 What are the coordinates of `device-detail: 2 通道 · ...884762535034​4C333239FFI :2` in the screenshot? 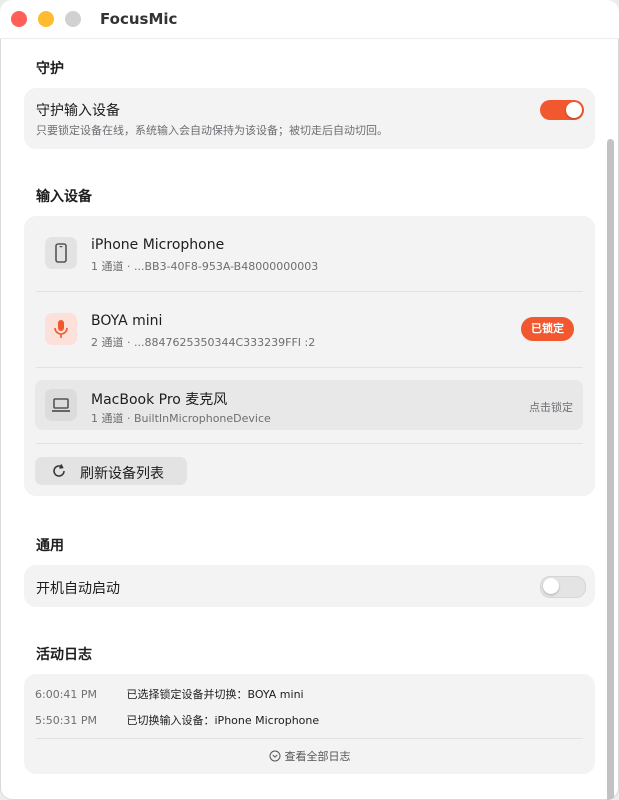 It's located at (203, 342).